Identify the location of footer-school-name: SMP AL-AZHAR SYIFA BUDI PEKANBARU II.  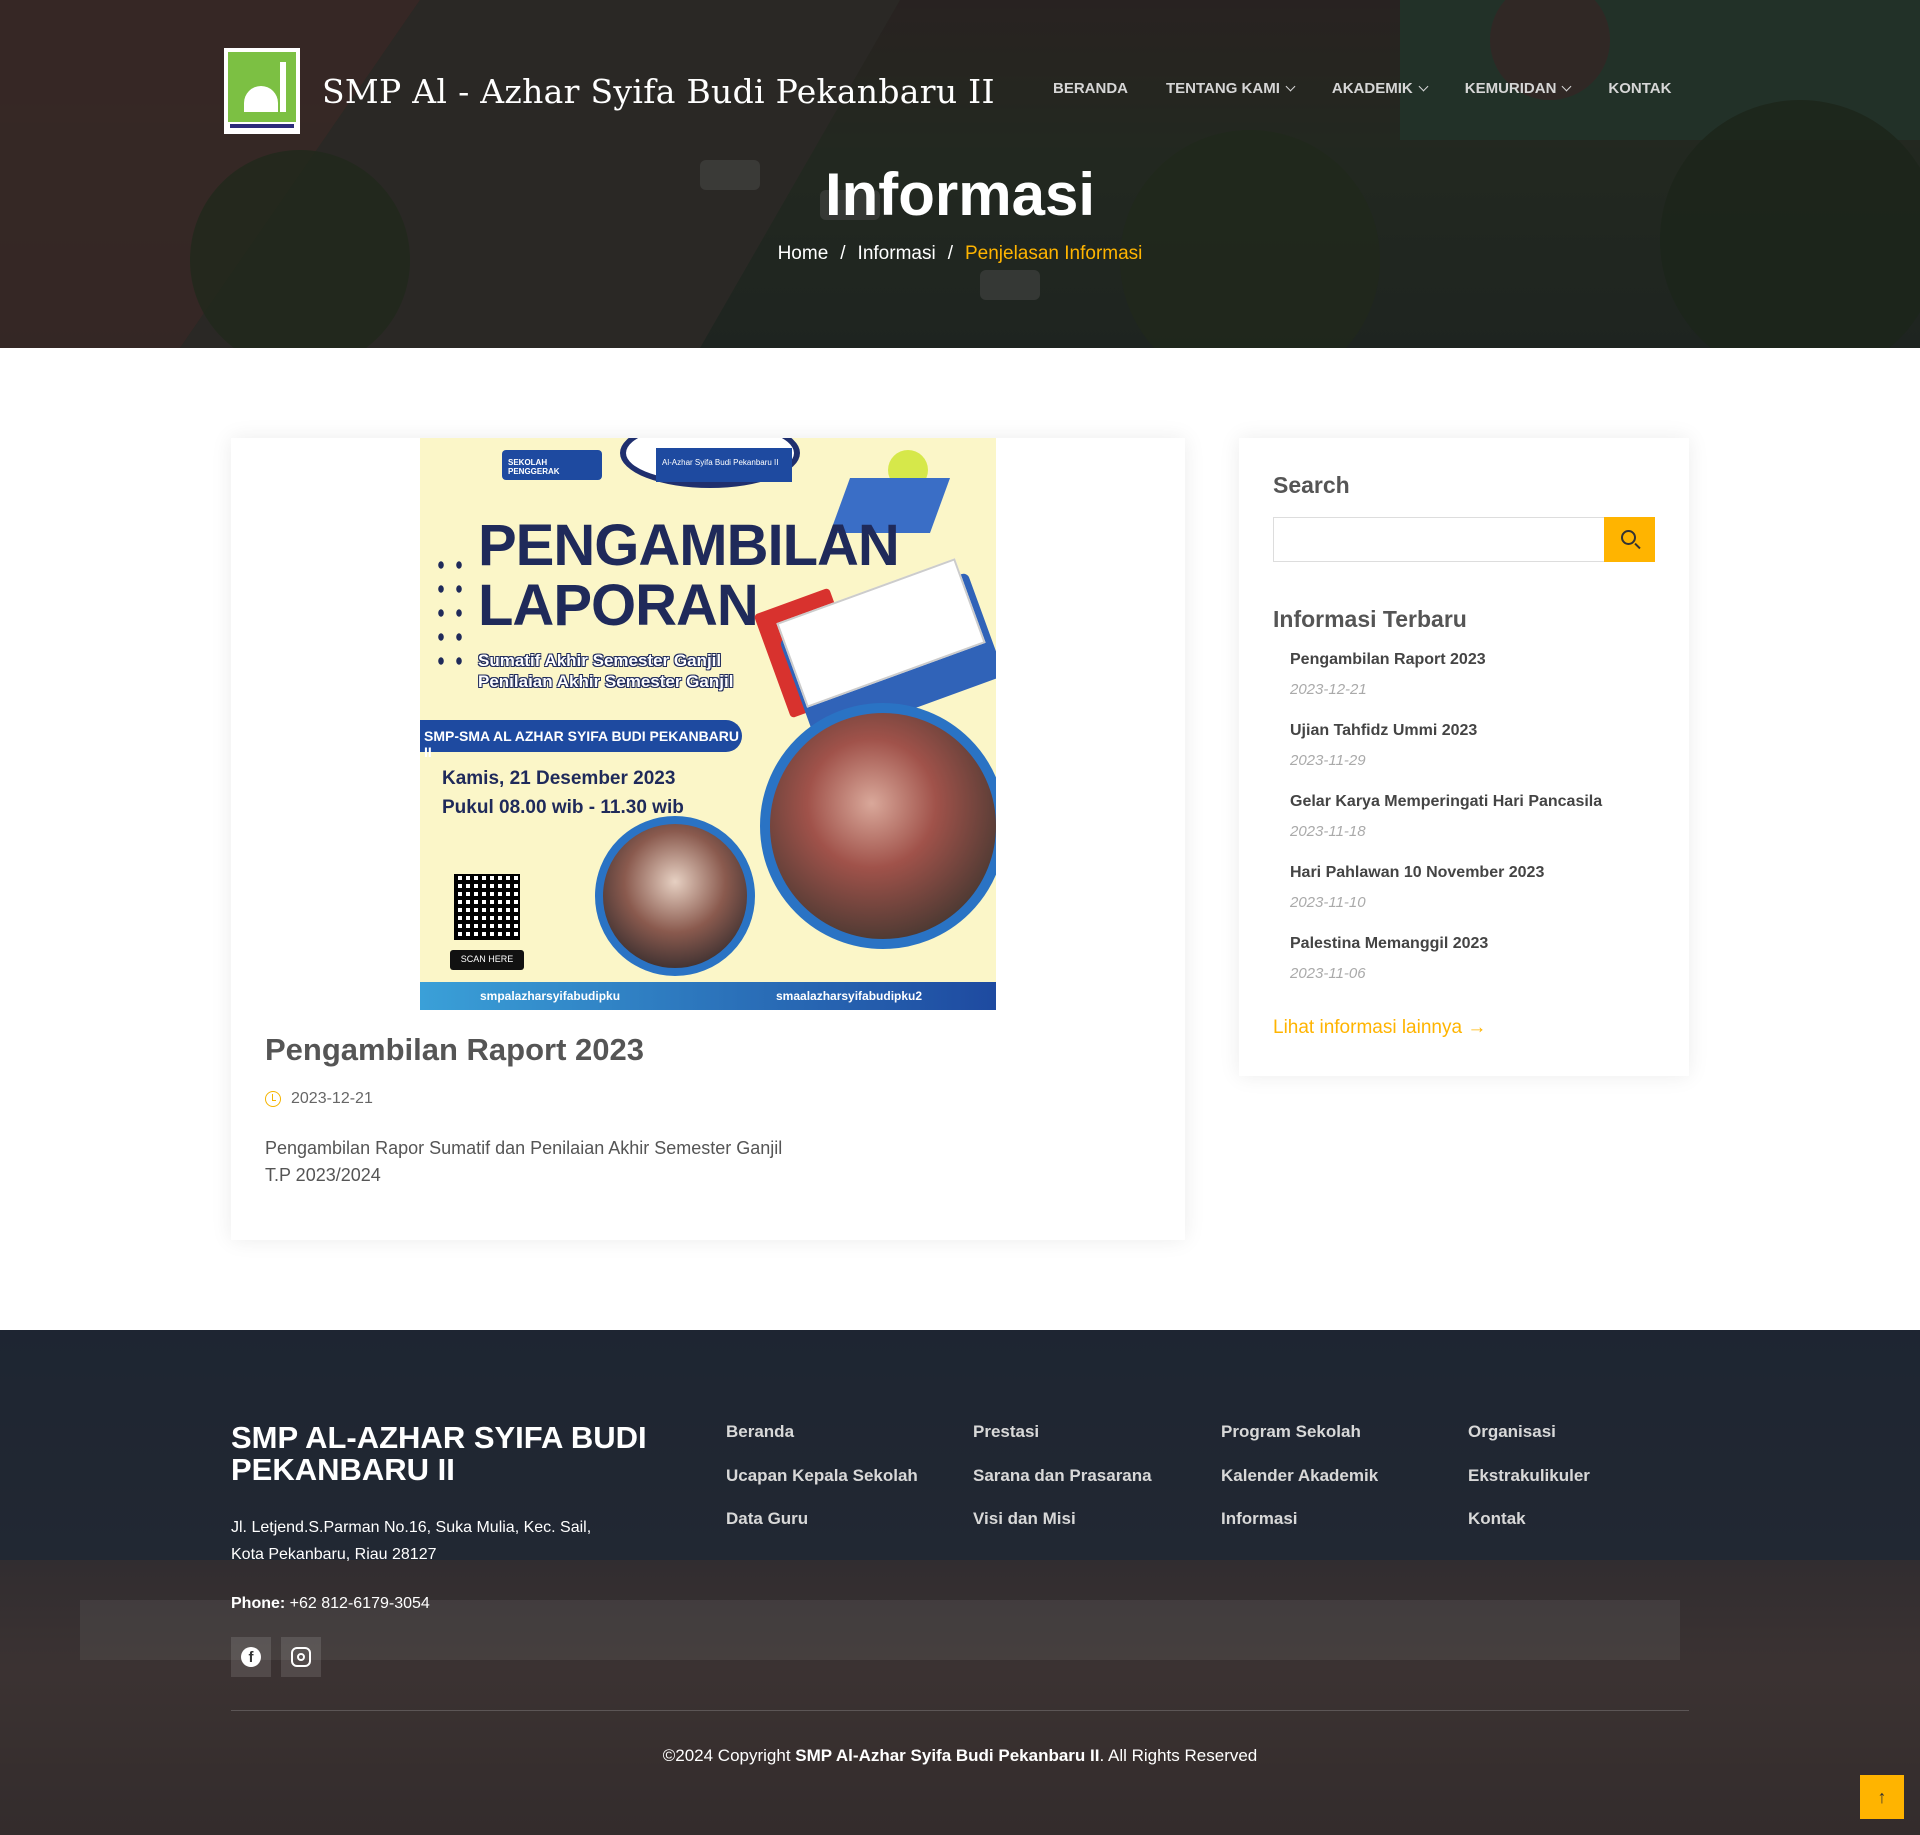
(439, 1453).